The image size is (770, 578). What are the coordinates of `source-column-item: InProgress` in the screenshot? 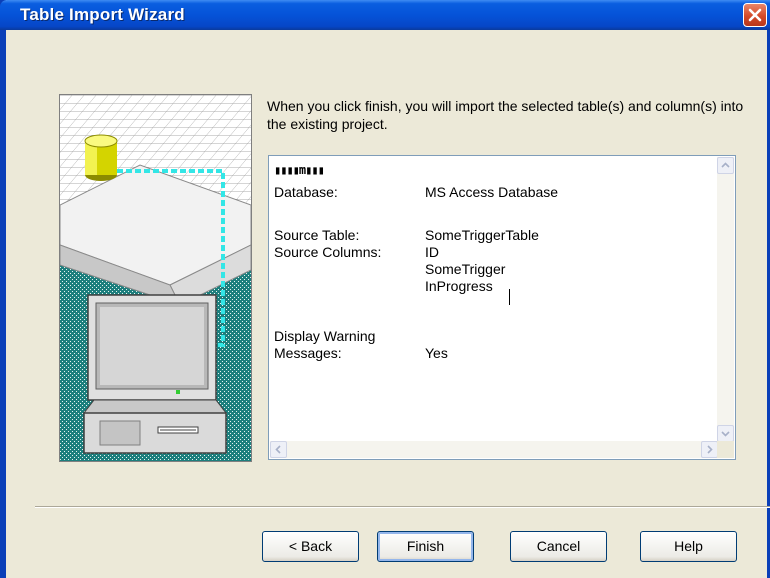 It's located at (459, 286).